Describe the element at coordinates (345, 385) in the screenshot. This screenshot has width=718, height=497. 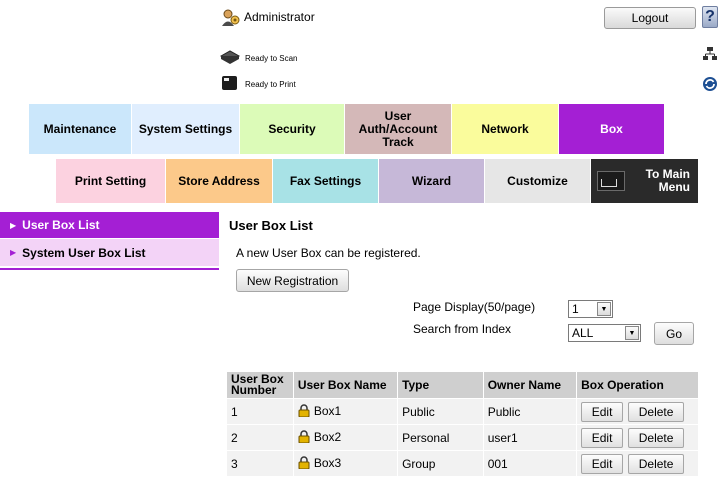
I see `header-box-name: User Box Name` at that location.